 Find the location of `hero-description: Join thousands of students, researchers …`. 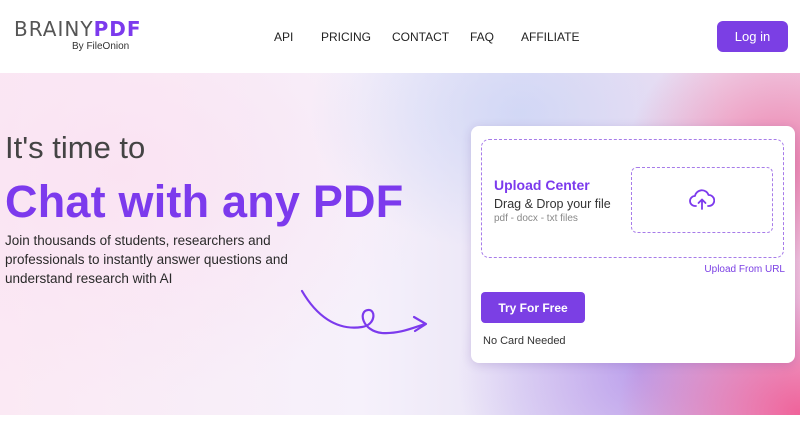

hero-description: Join thousands of students, researchers … is located at coordinates (146, 259).